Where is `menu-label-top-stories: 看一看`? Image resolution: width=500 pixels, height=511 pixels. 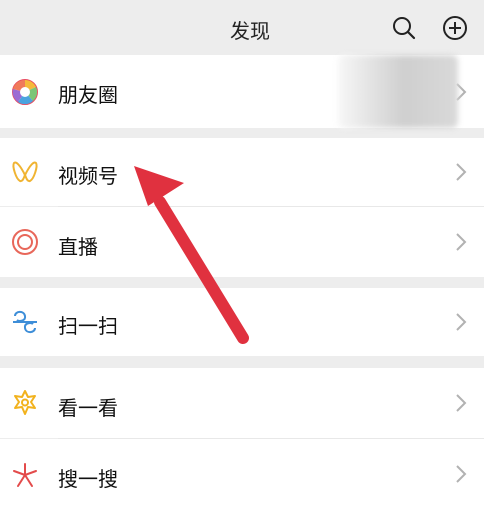 menu-label-top-stories: 看一看 is located at coordinates (88, 408).